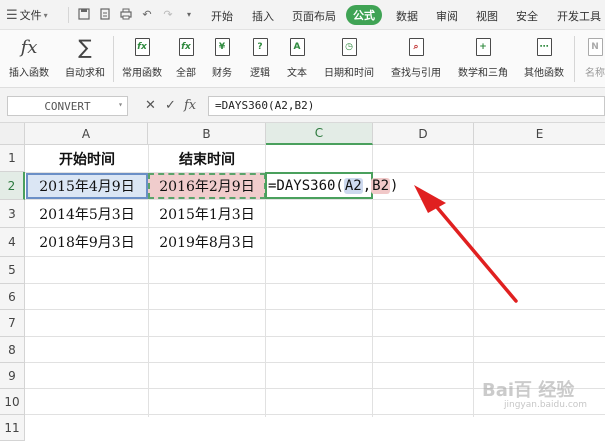 This screenshot has width=605, height=441. Describe the element at coordinates (12, 376) in the screenshot. I see `row-header-9: 9` at that location.